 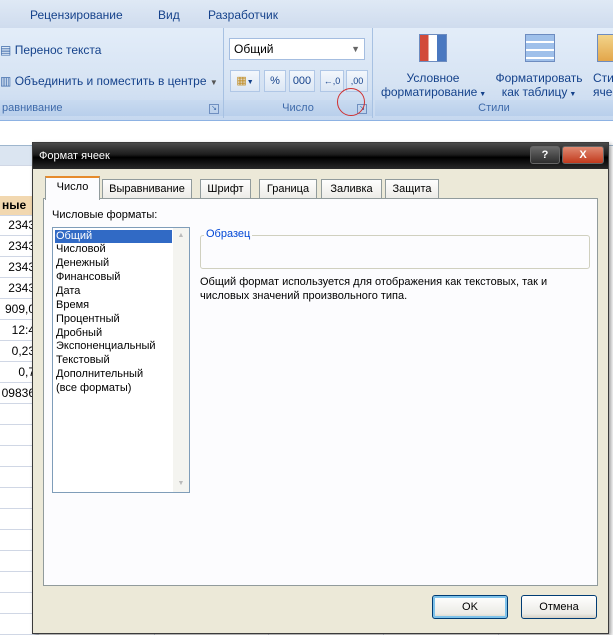 What do you see at coordinates (470, 607) in the screenshot?
I see `ok-button: OK` at bounding box center [470, 607].